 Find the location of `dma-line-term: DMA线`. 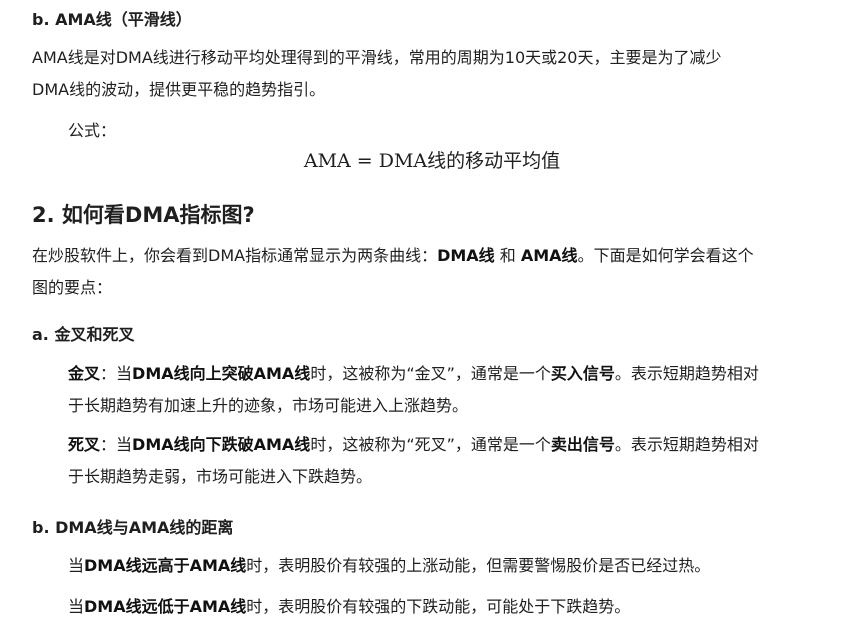

dma-line-term: DMA线 is located at coordinates (466, 255).